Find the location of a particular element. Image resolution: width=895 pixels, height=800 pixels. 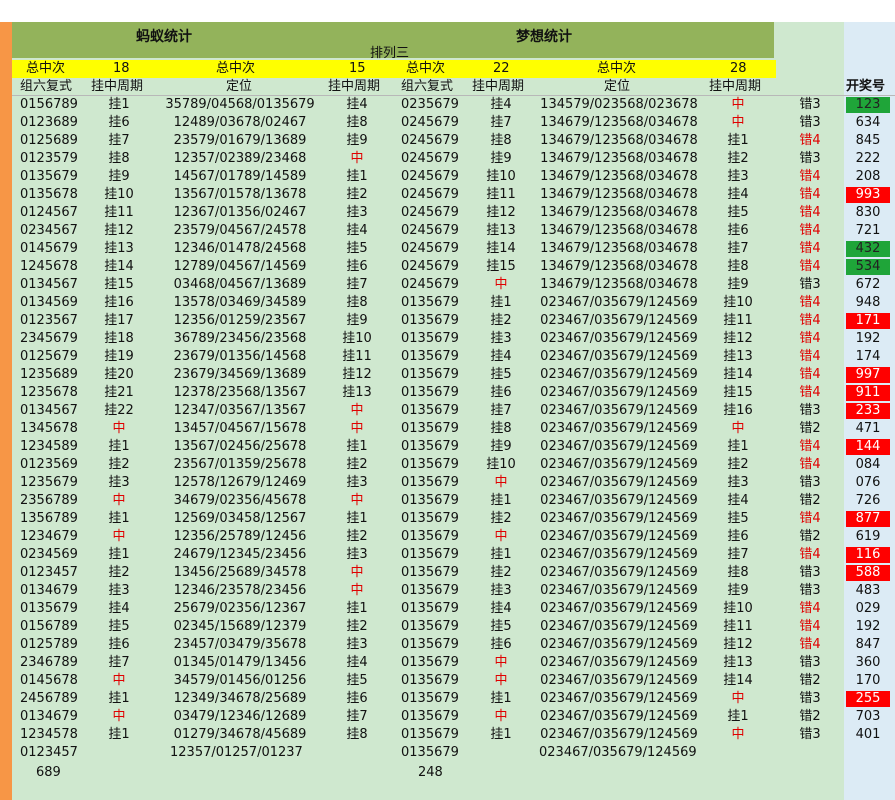

col-header-cycle-b: 挂中周期 is located at coordinates (354, 86).